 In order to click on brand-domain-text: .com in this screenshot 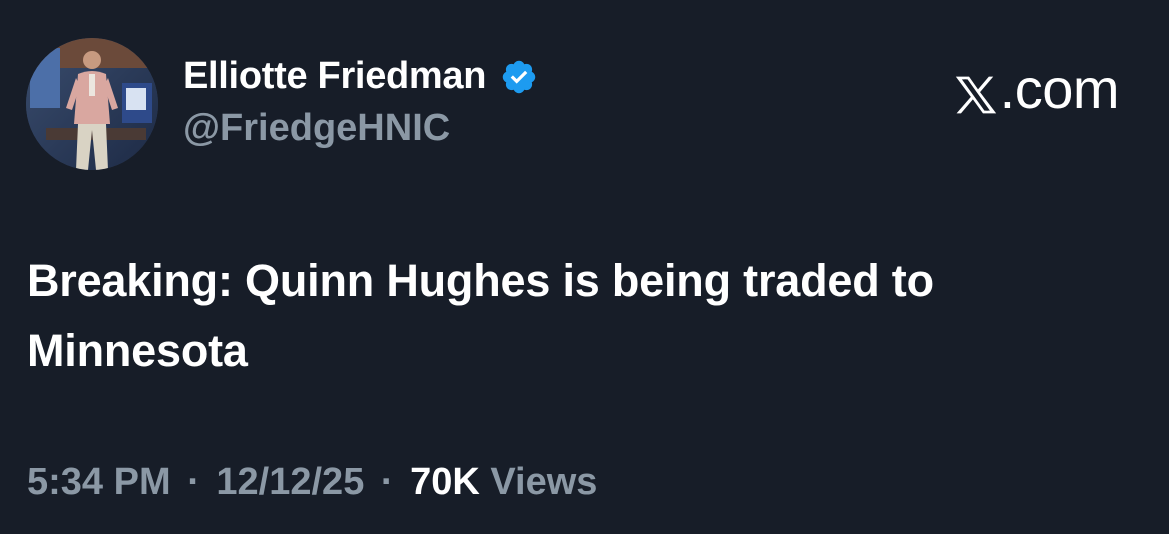, I will do `click(1059, 88)`.